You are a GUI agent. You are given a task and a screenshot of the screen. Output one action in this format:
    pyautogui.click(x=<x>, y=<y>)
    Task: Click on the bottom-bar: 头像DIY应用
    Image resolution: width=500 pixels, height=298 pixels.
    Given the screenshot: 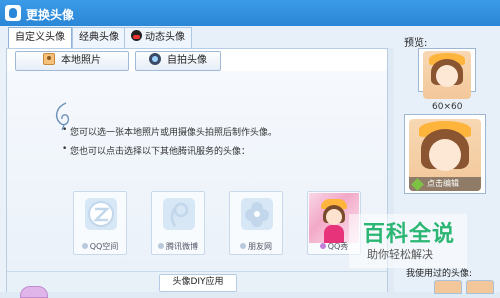 What is the action you would take?
    pyautogui.click(x=197, y=281)
    